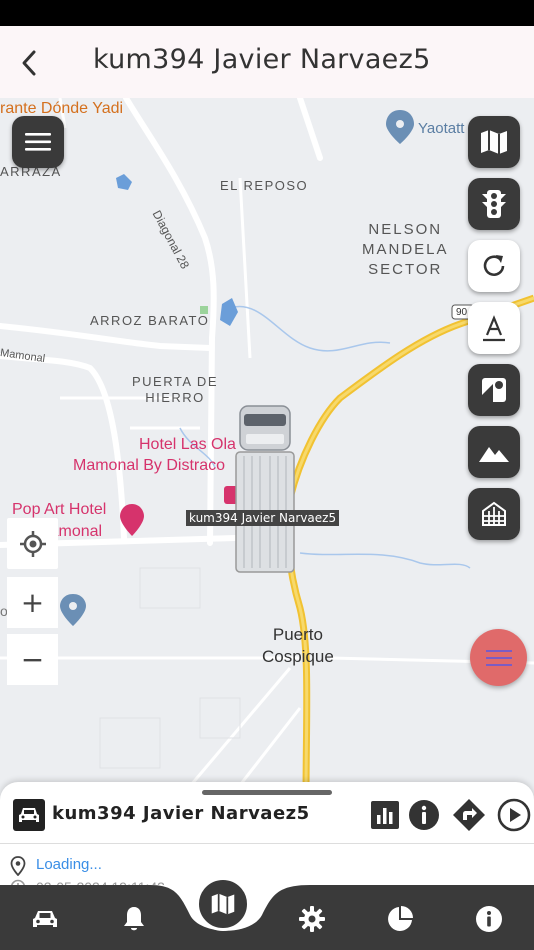 The image size is (534, 950). I want to click on truck-icon, so click(265, 489).